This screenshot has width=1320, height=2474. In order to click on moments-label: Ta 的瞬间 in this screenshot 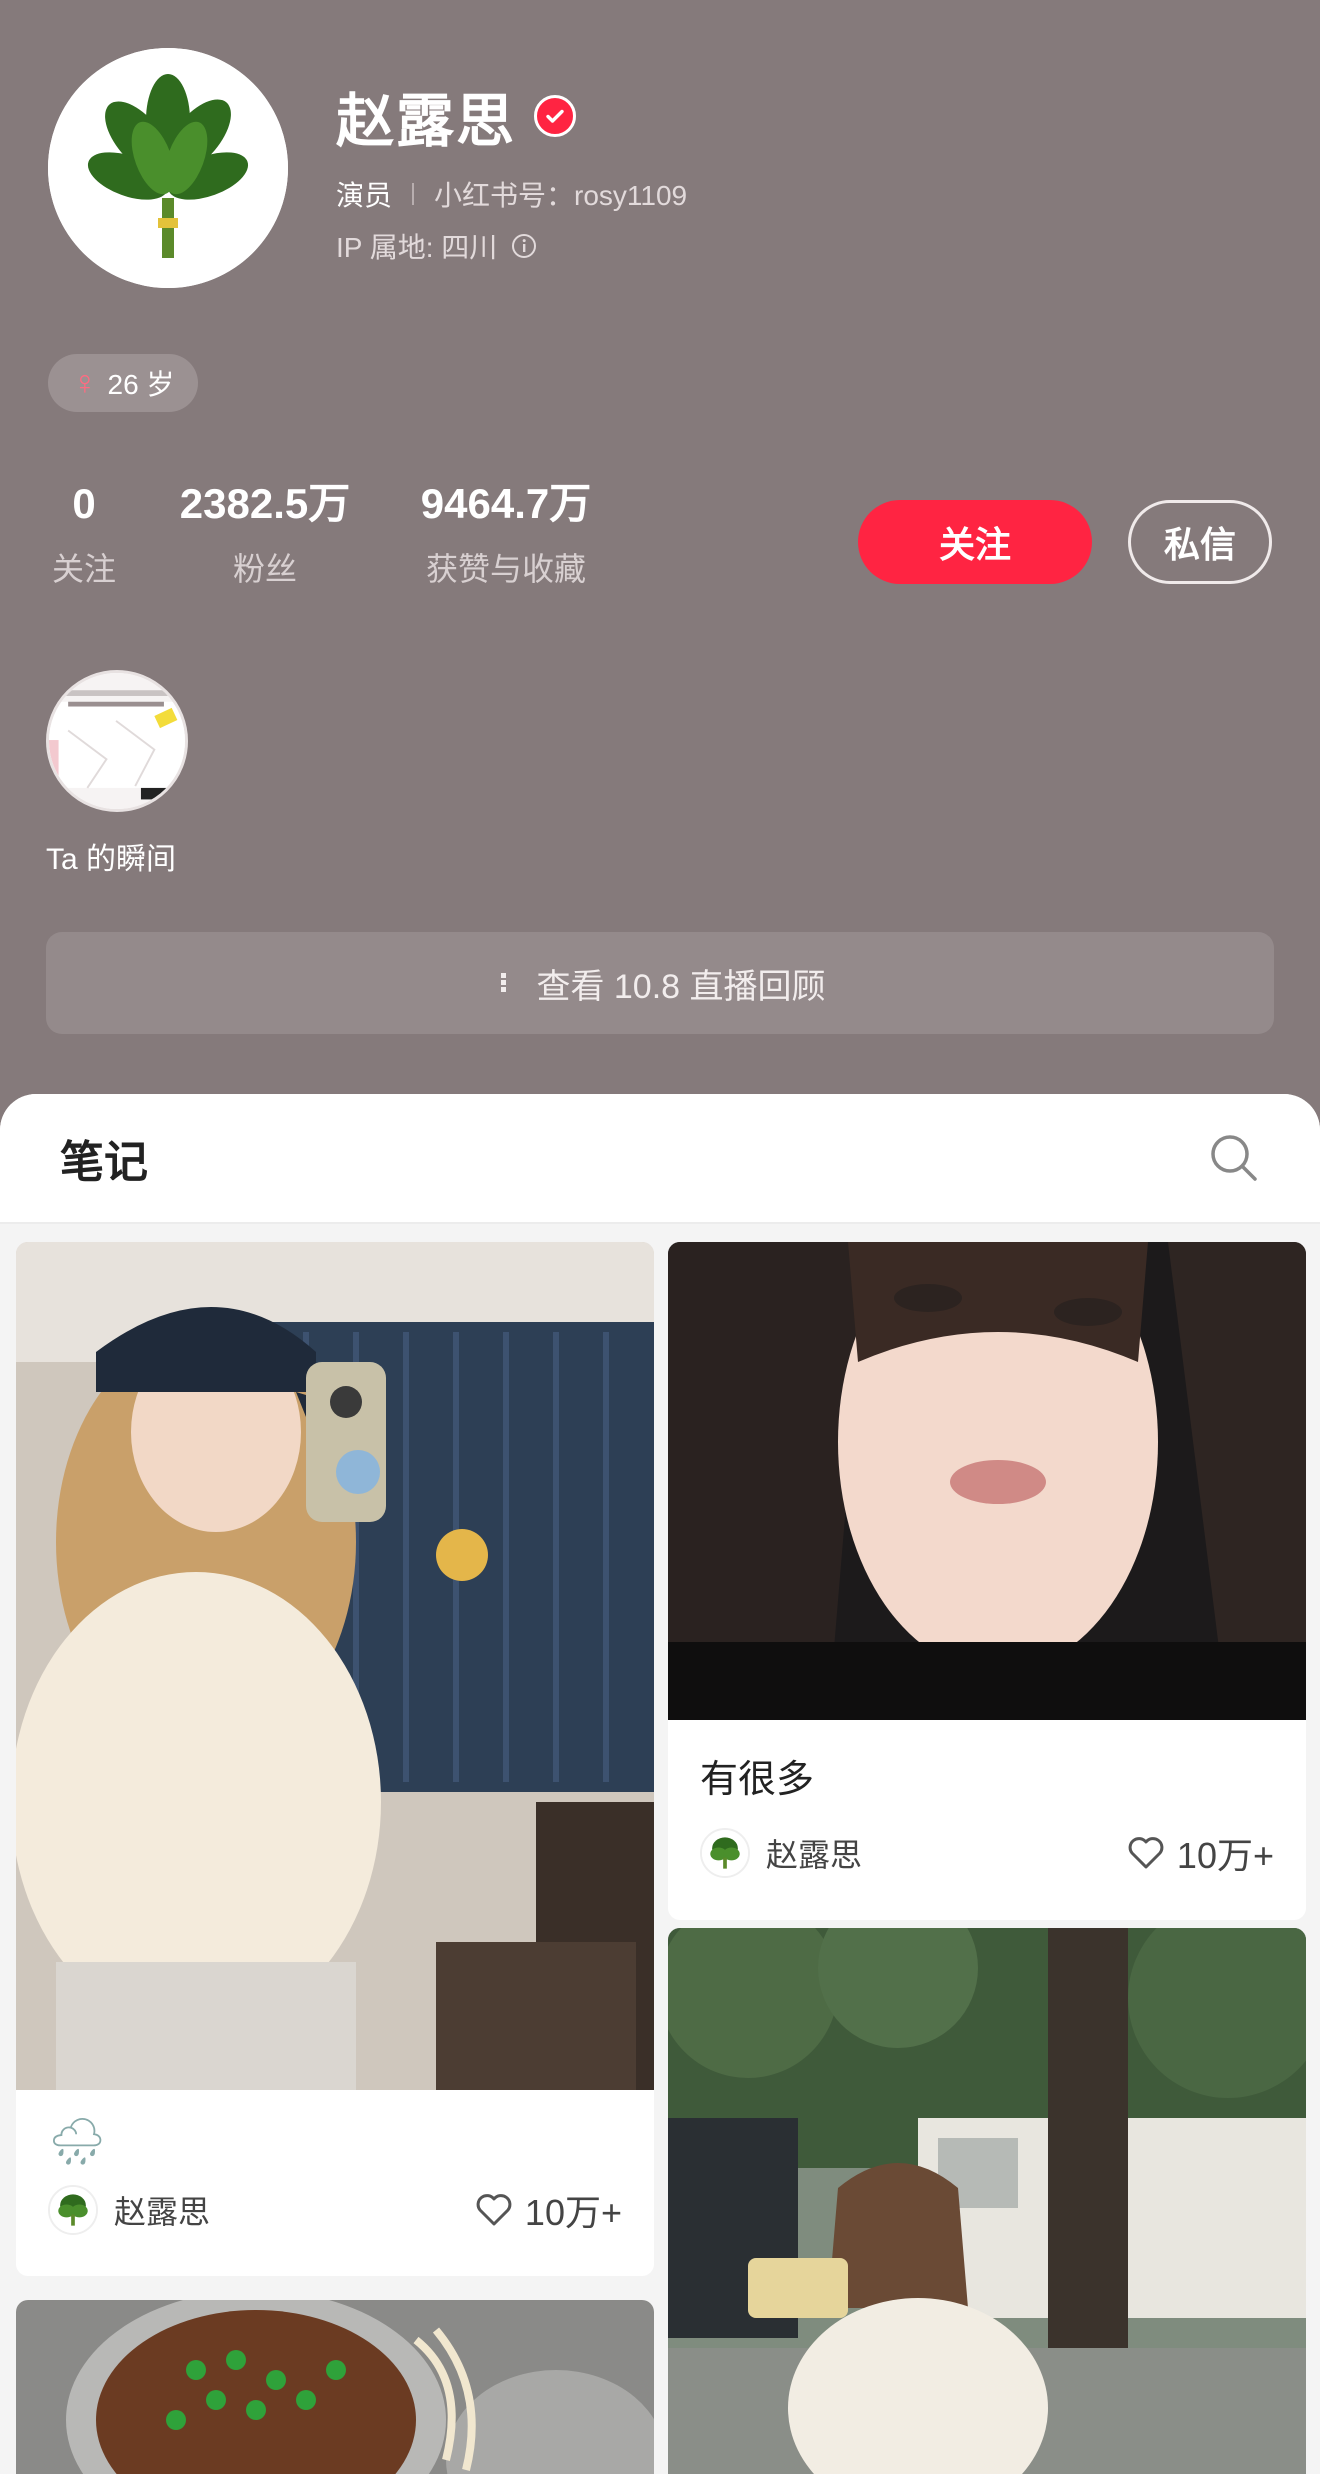, I will do `click(111, 856)`.